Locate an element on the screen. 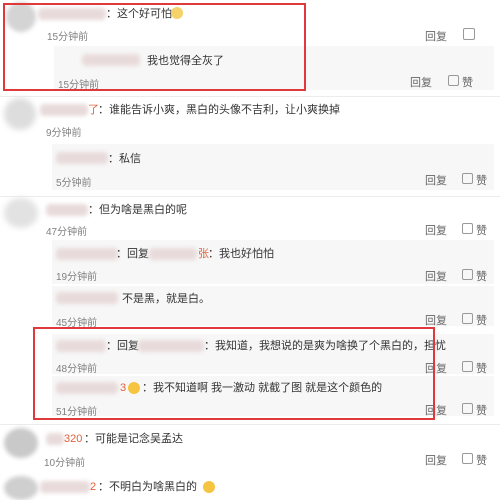 This screenshot has width=500, height=500. comment-text: ：但为啥是黑白的呢 is located at coordinates (137, 210).